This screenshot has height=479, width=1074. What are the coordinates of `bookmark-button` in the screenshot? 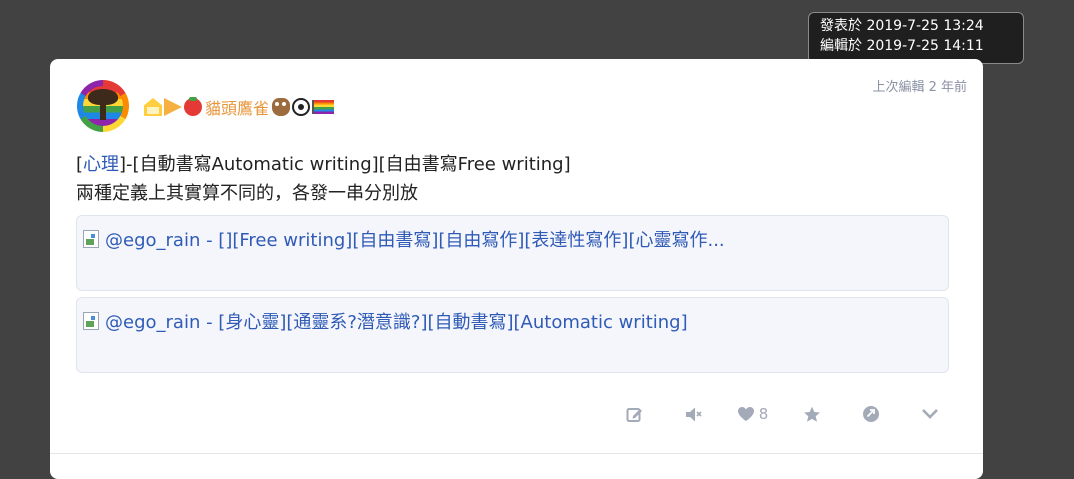 It's located at (811, 414).